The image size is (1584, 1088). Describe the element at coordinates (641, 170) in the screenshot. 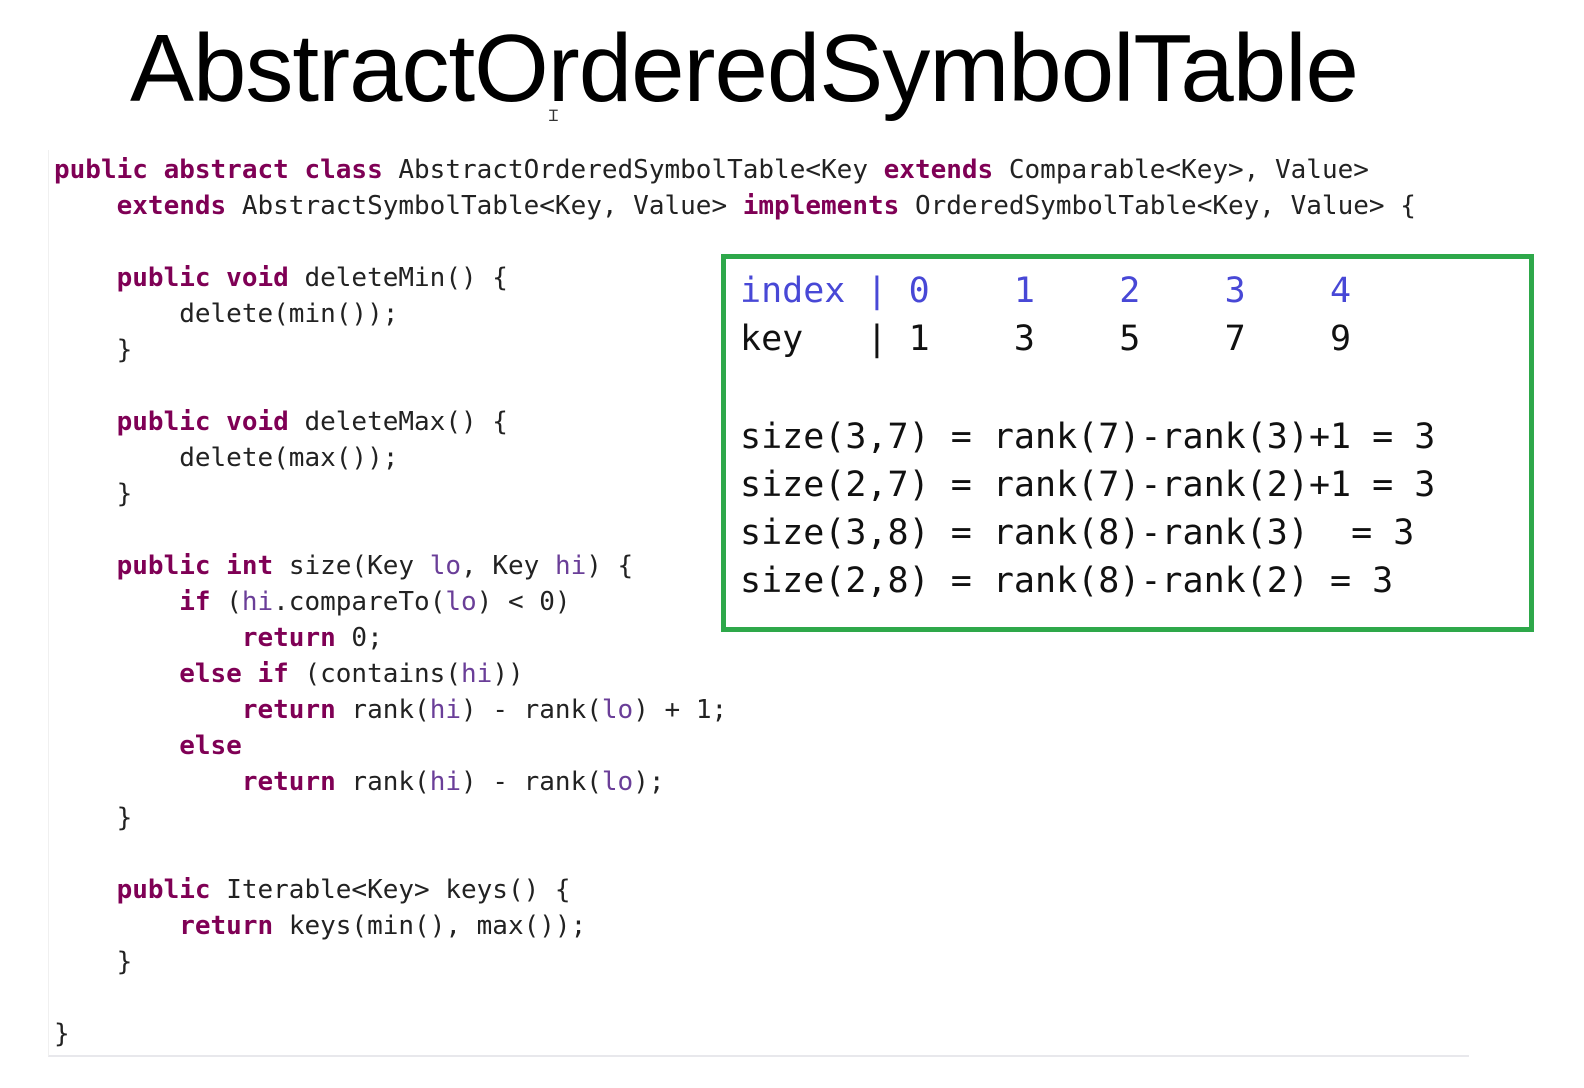

I see `code-token: AbstractOrderedSymbolTable<Key` at that location.